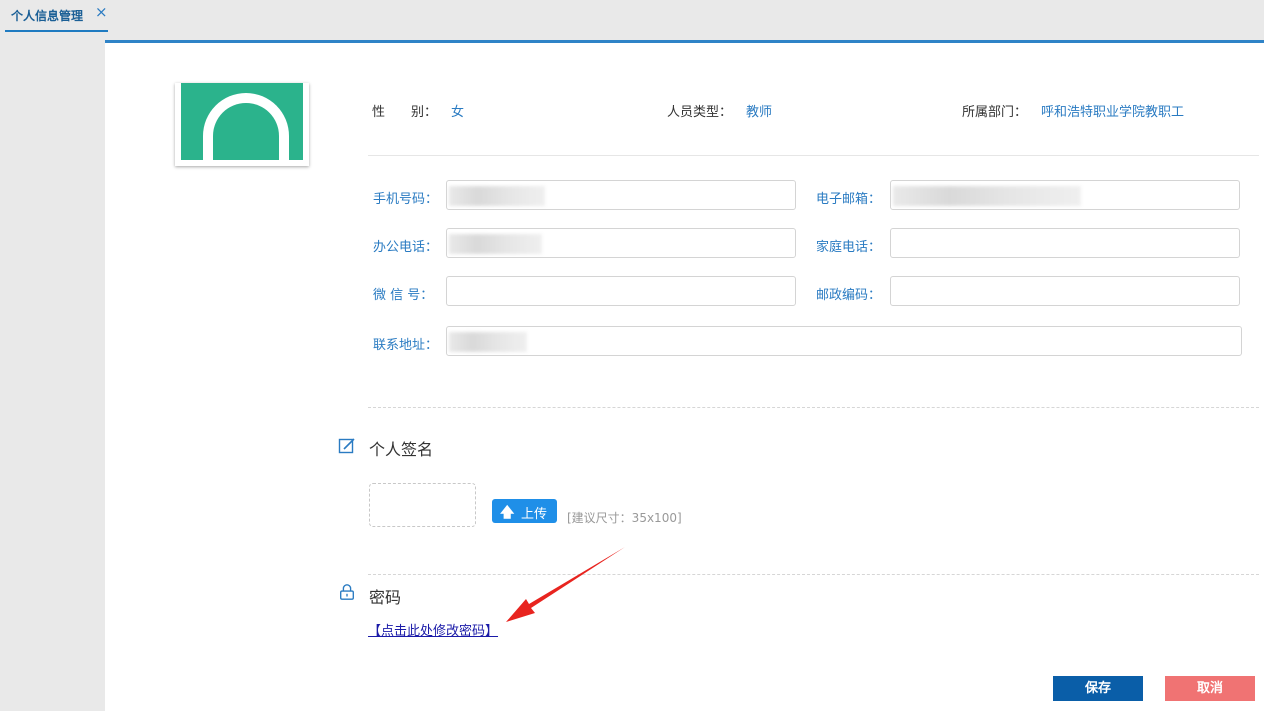 This screenshot has height=711, width=1264. I want to click on edit-icon, so click(346, 446).